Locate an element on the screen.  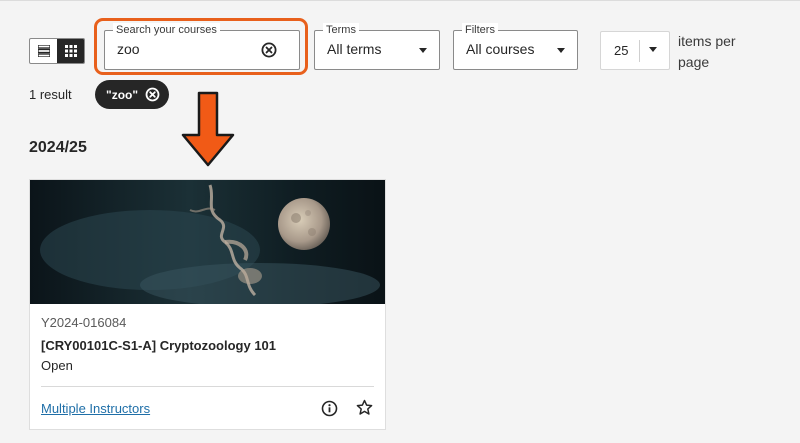
terms-select: Terms All terms is located at coordinates (377, 46).